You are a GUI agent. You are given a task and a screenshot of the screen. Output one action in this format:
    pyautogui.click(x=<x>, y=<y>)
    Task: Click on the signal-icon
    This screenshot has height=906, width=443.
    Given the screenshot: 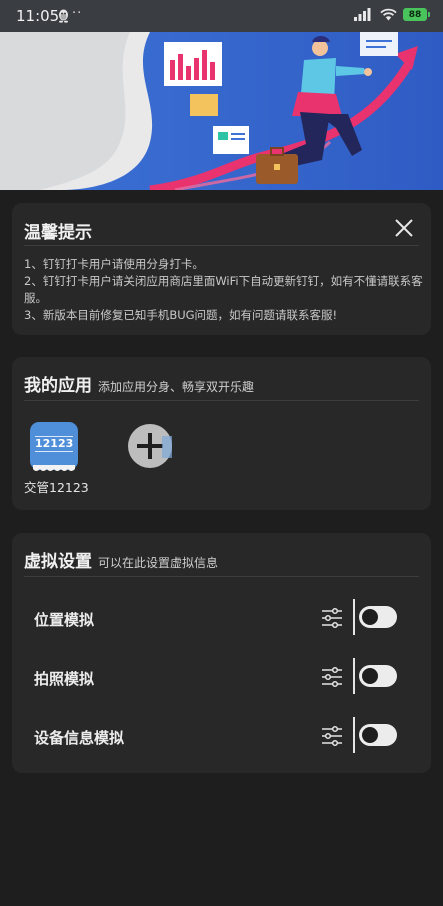 What is the action you would take?
    pyautogui.click(x=362, y=14)
    